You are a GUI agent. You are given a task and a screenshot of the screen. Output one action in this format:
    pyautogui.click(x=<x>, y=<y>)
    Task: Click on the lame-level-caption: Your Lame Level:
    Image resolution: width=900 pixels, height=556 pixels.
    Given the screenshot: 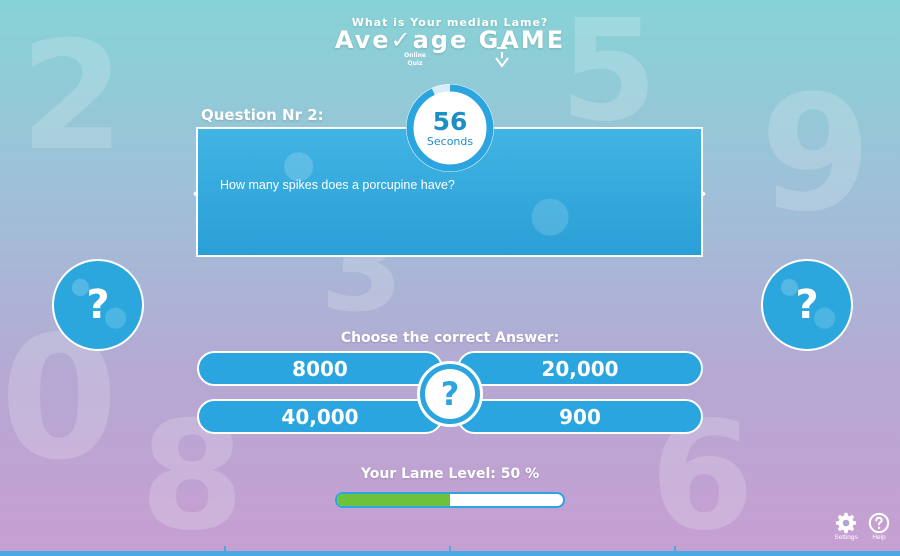 What is the action you would take?
    pyautogui.click(x=428, y=474)
    